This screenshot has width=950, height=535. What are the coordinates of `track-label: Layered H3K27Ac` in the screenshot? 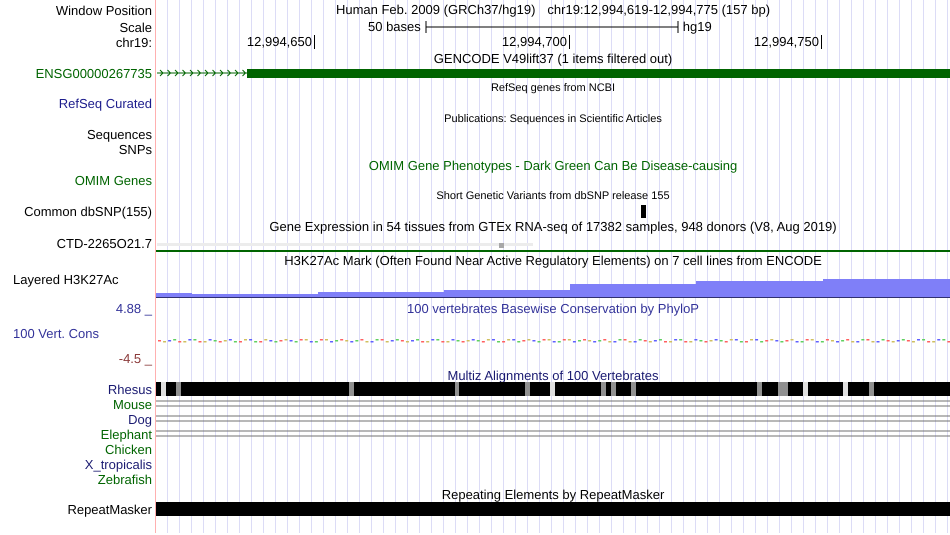 It's located at (66, 279).